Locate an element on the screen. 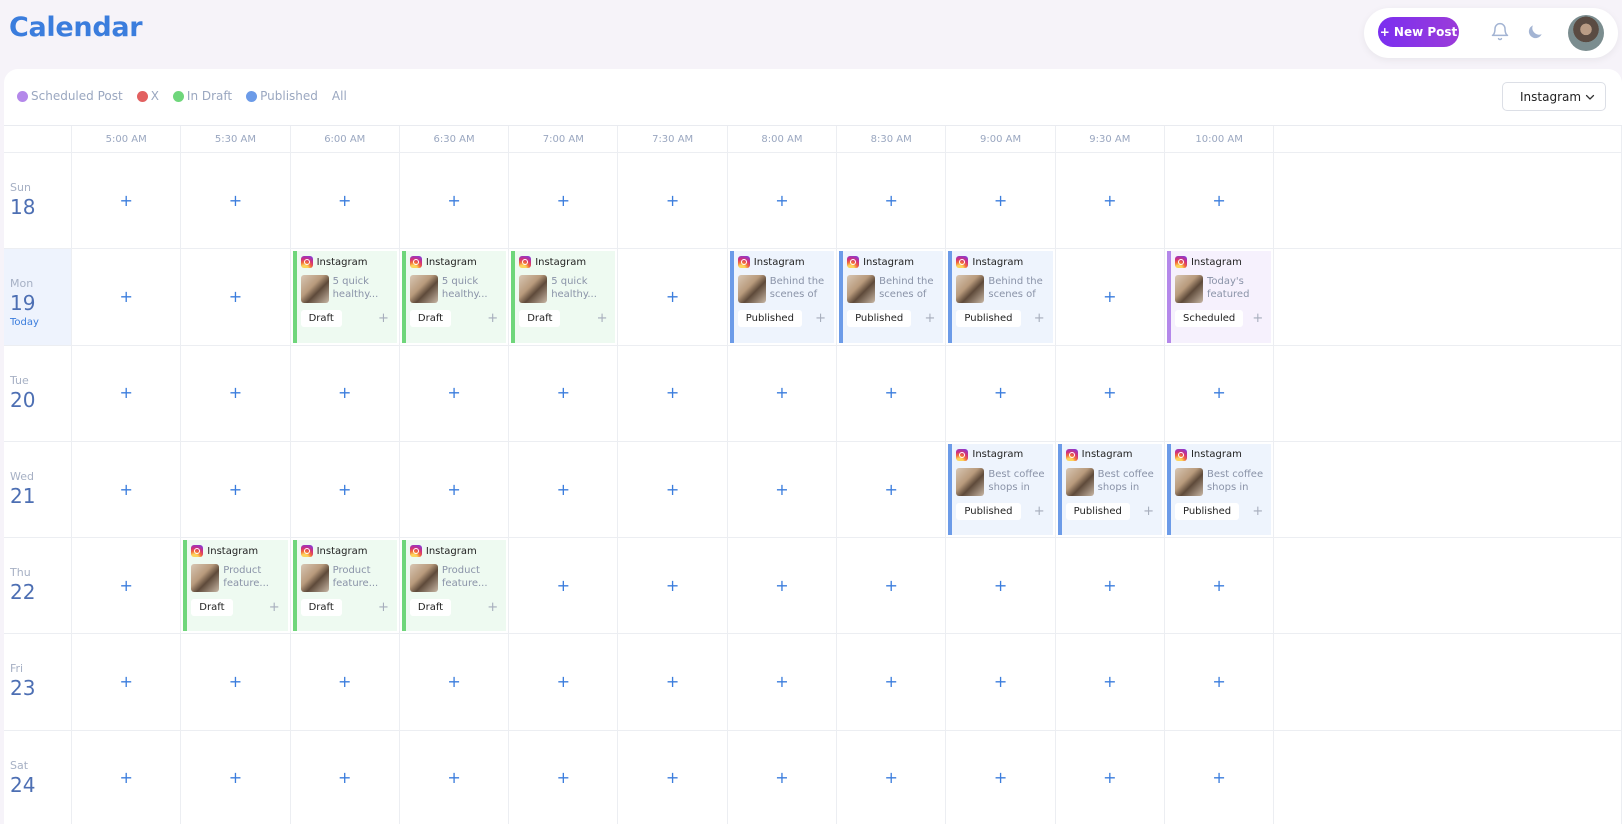 Image resolution: width=1622 pixels, height=824 pixels. legend-in-draft: In Draft is located at coordinates (202, 96).